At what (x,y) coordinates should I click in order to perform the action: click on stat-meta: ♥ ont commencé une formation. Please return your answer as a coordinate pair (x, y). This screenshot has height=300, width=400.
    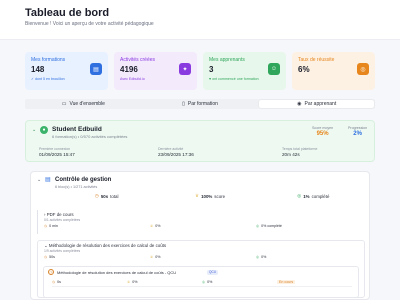
    Looking at the image, I should click on (234, 79).